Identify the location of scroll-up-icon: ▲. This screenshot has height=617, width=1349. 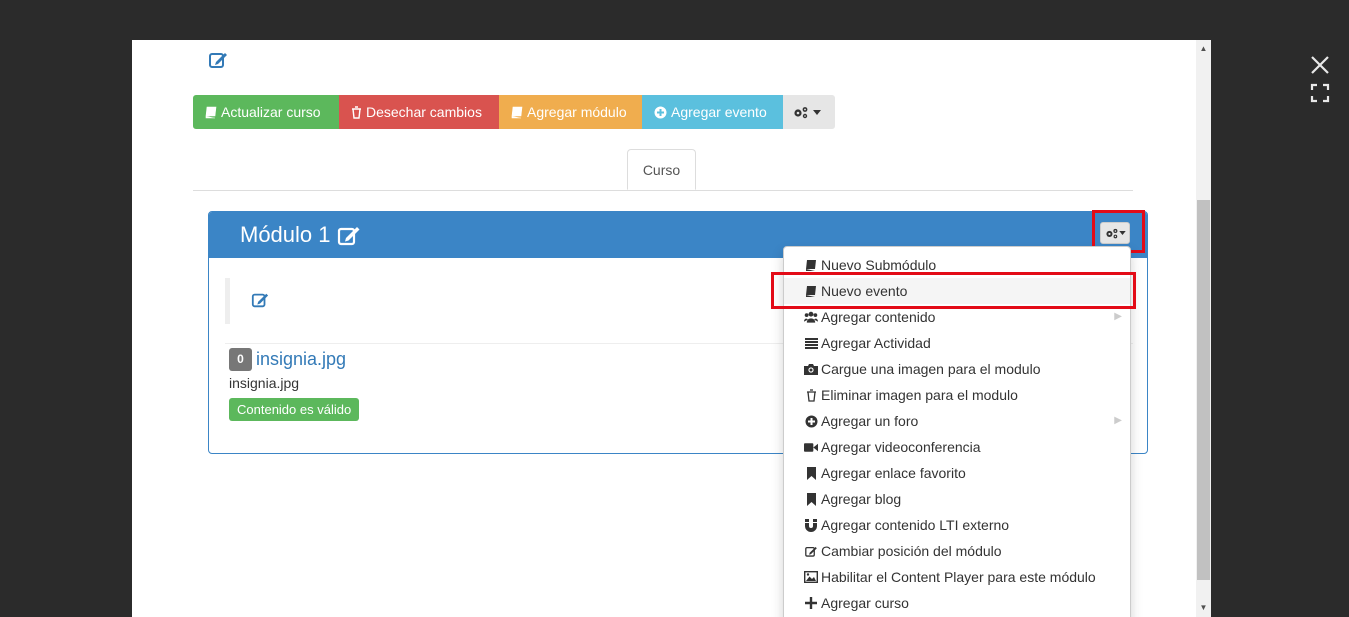
(1203, 49).